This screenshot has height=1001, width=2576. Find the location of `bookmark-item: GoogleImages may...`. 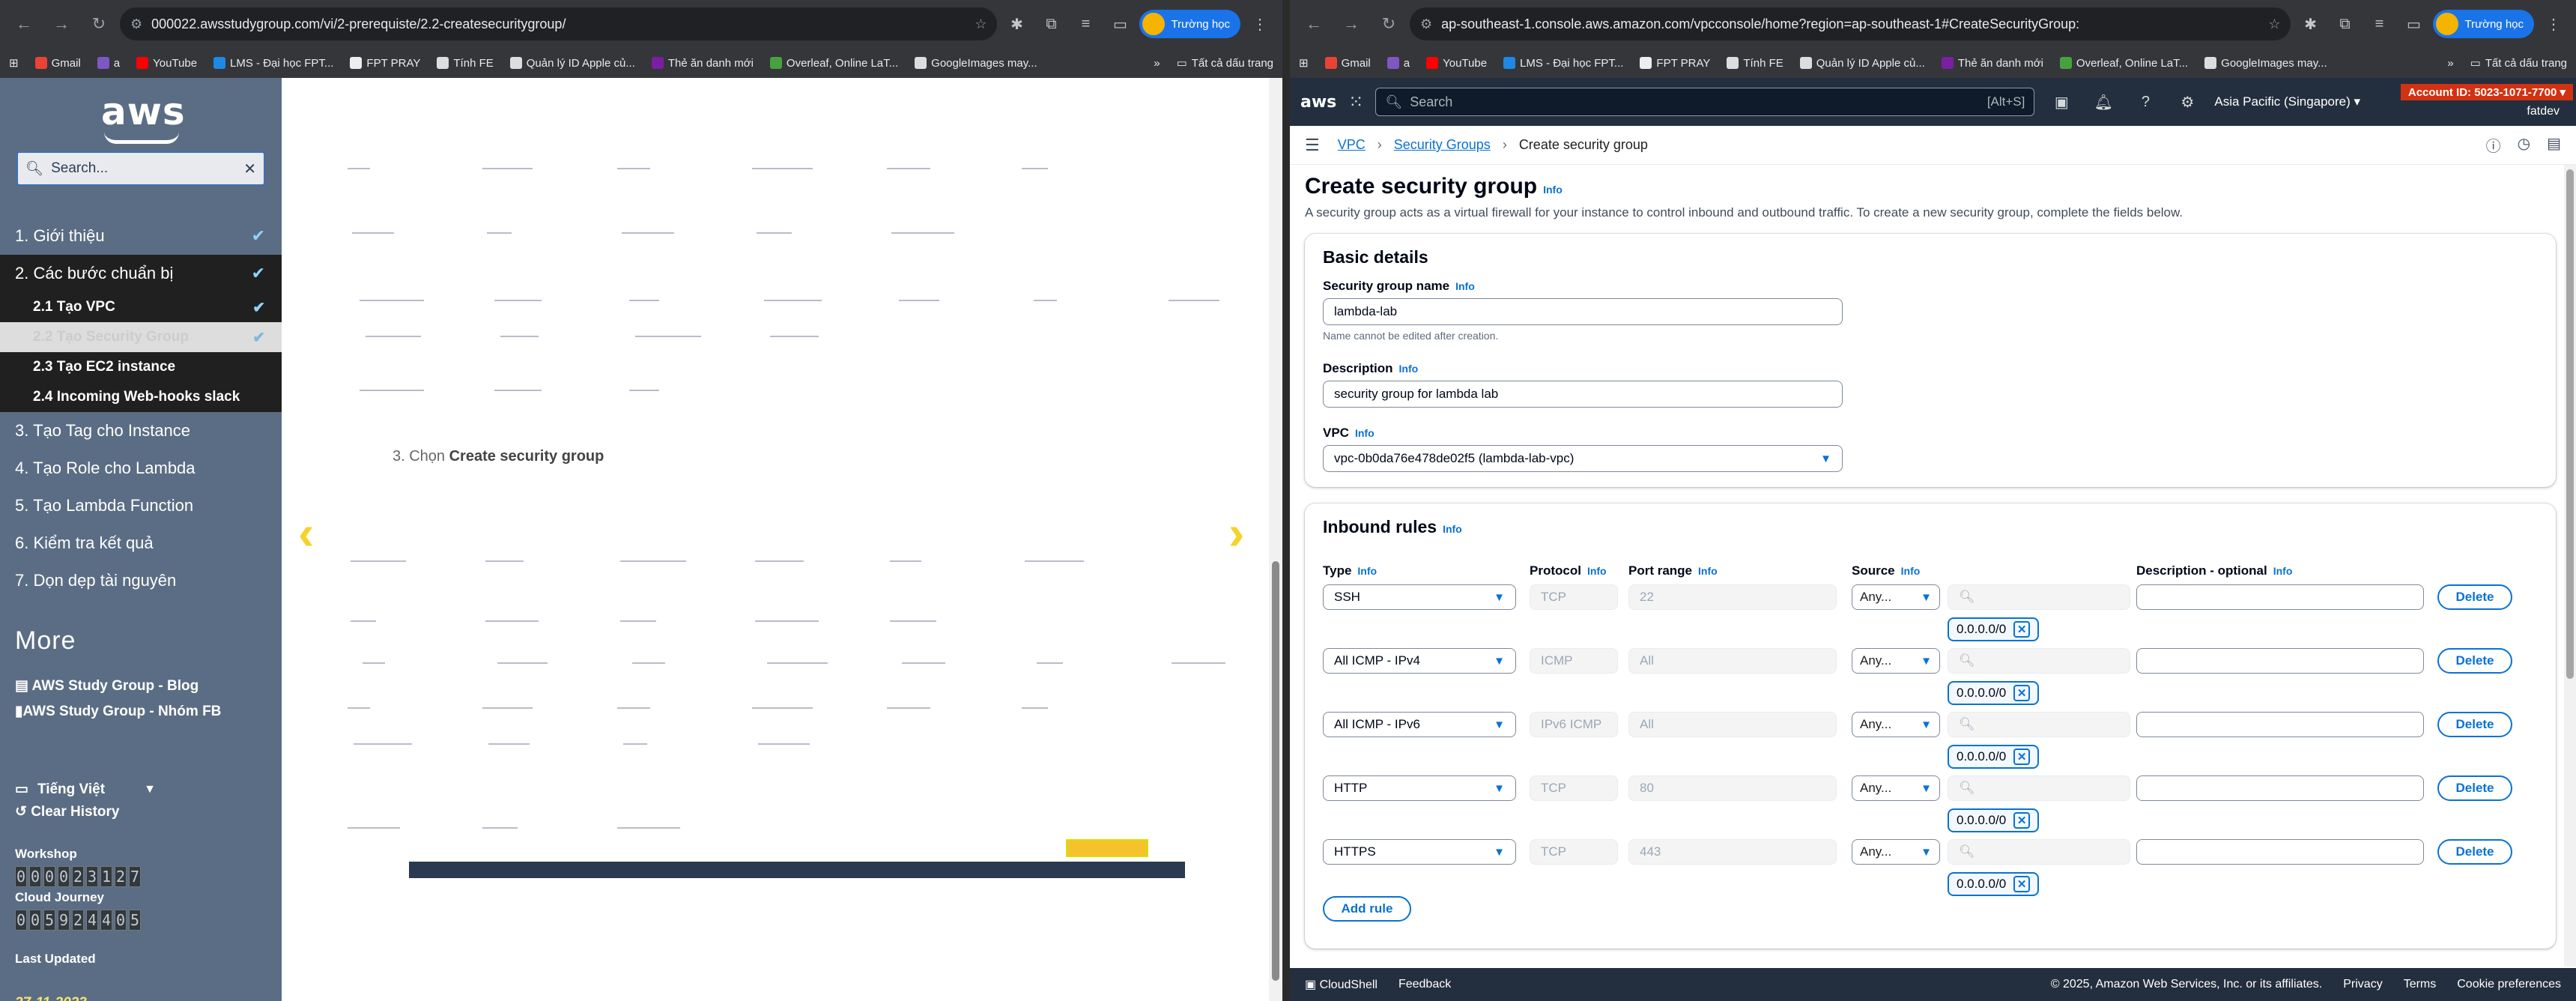

bookmark-item: GoogleImages may... is located at coordinates (976, 63).